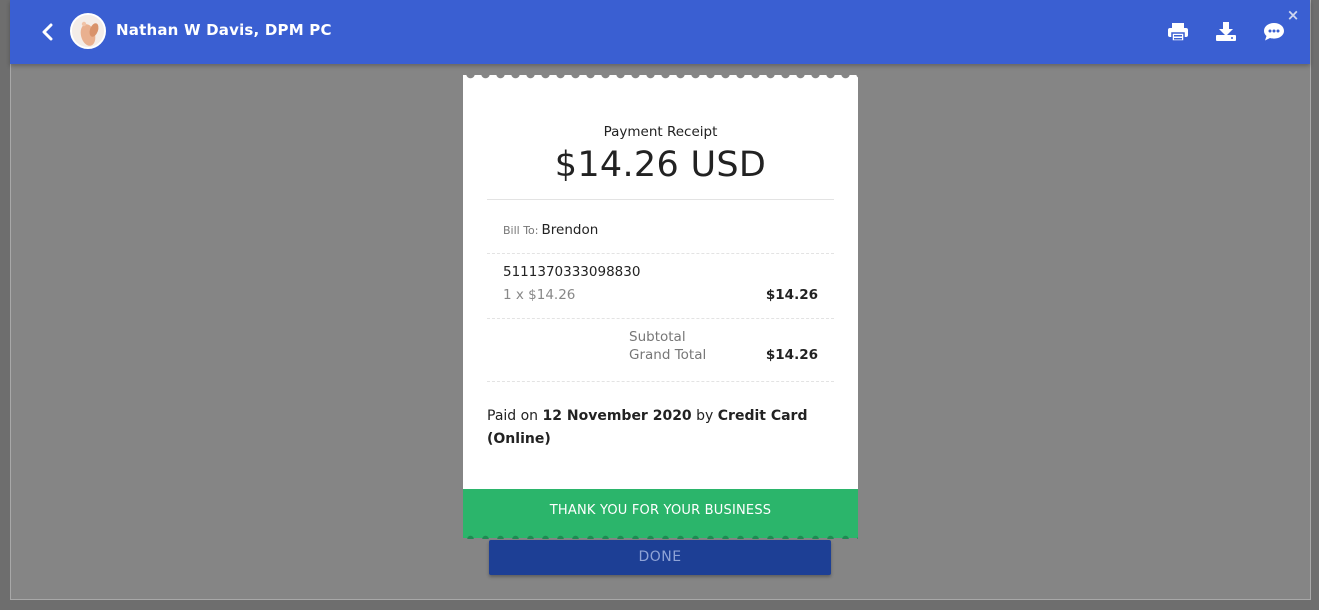  Describe the element at coordinates (660, 557) in the screenshot. I see `done-button: DONE` at that location.